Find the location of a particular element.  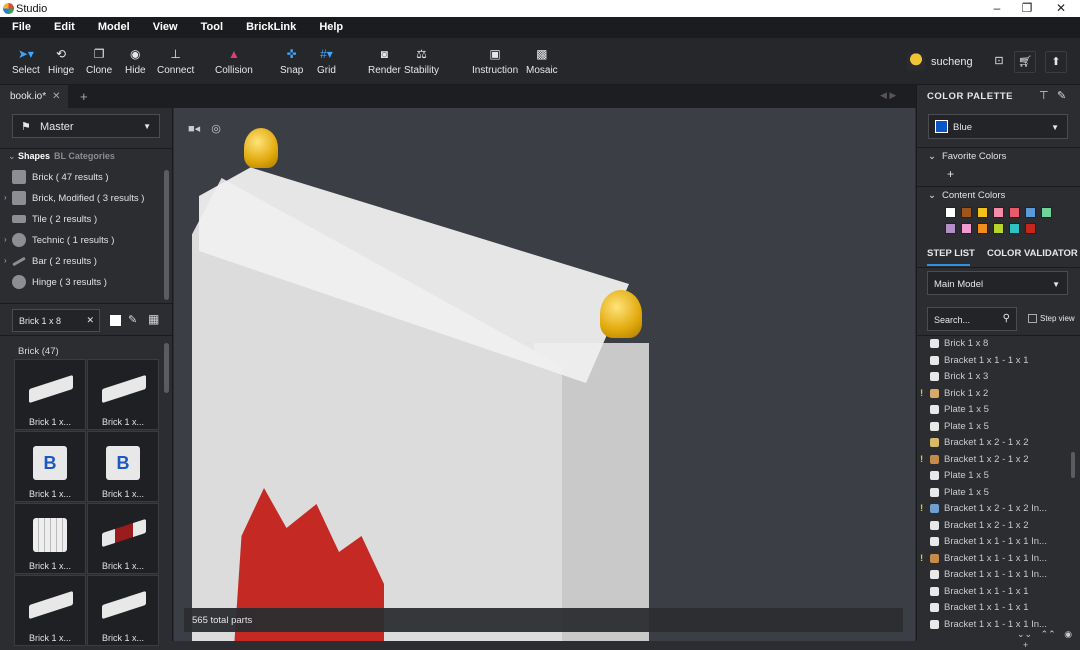

square-view-icon is located at coordinates (115, 320).